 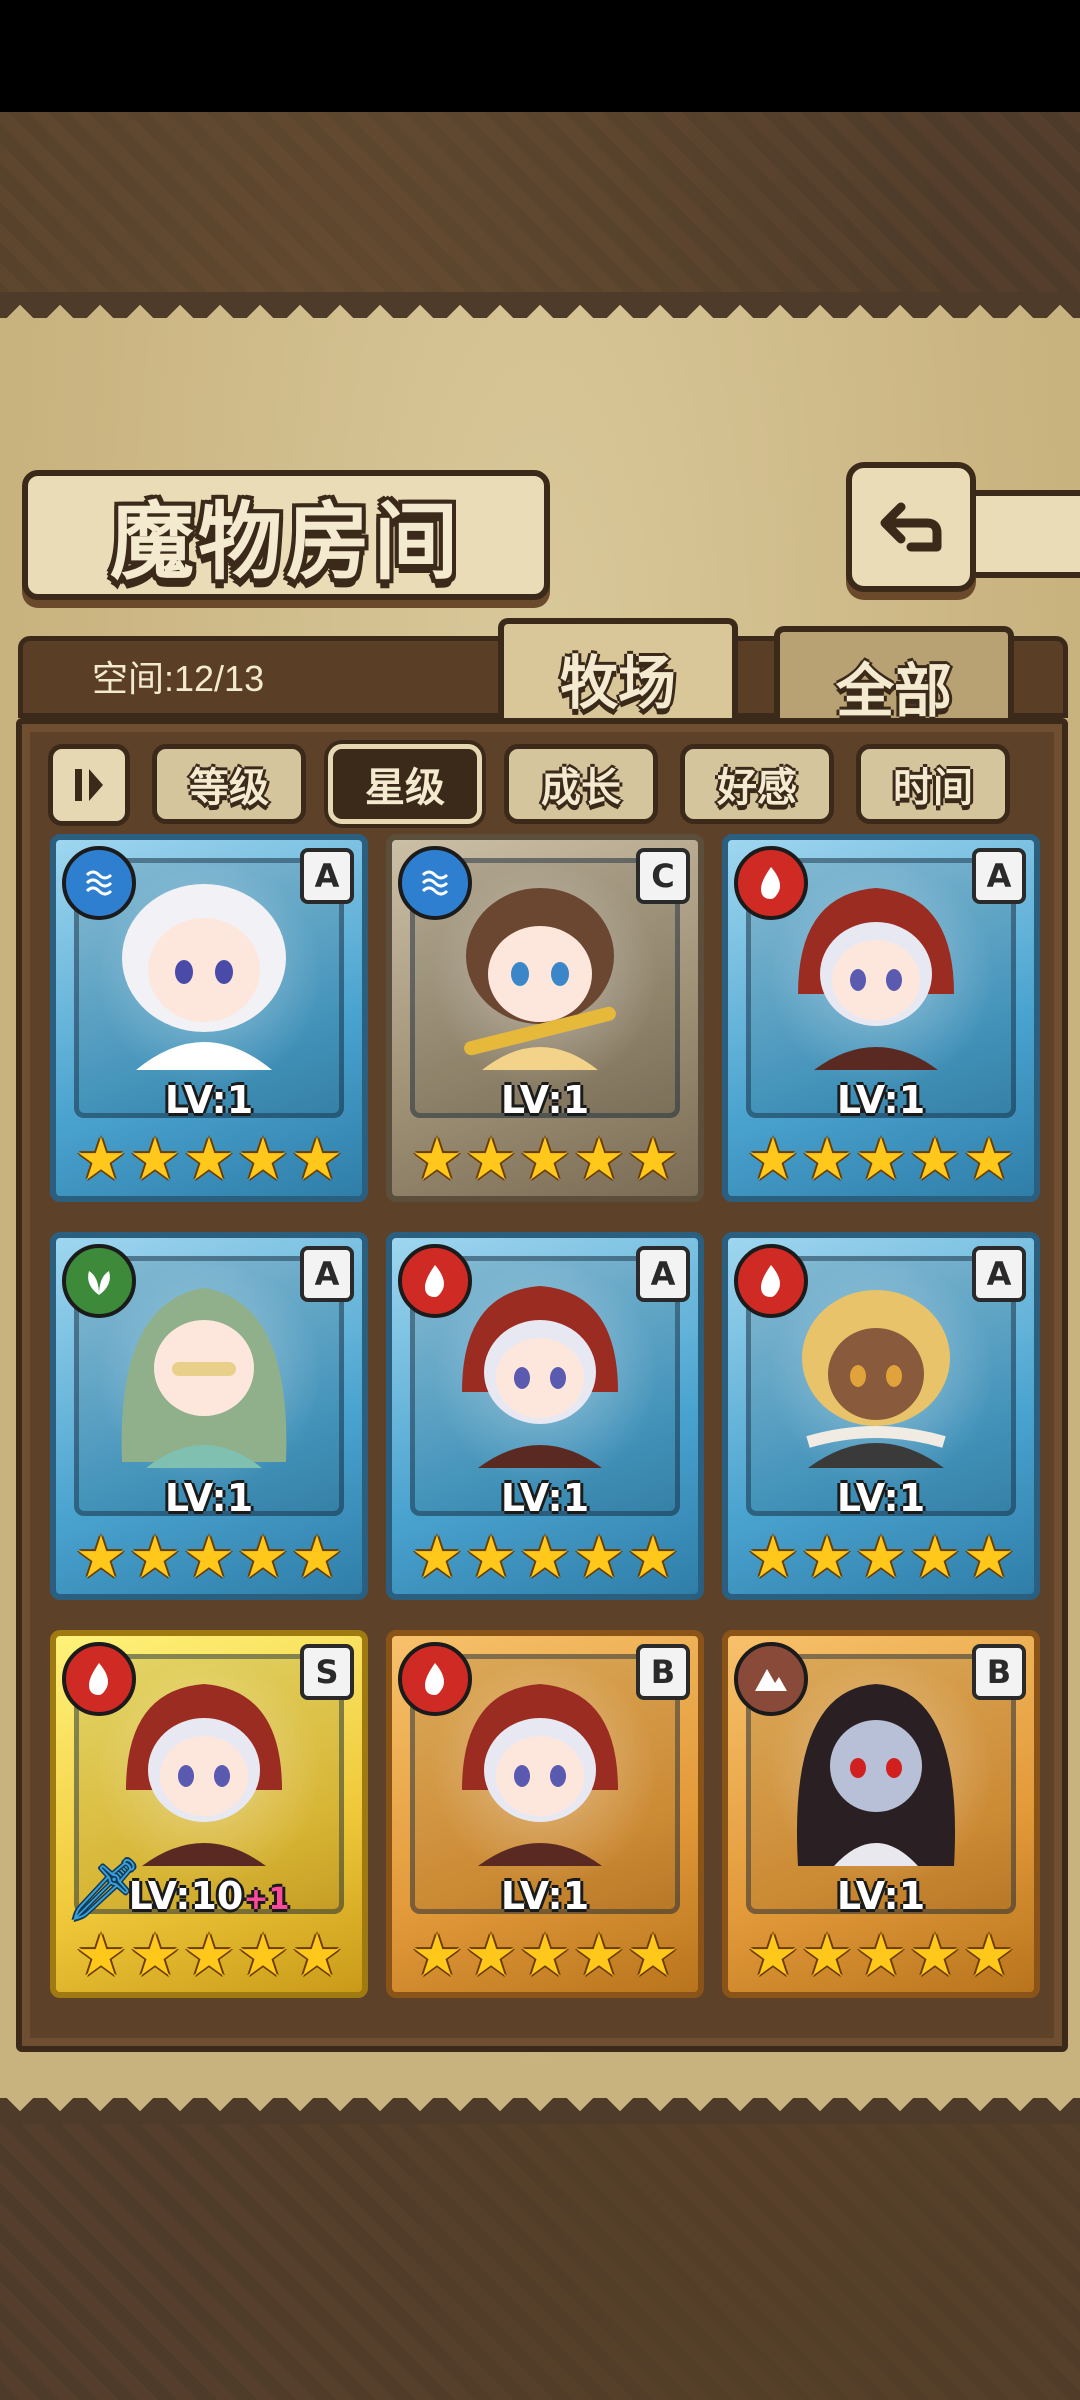 I want to click on status-bar, so click(x=540, y=56).